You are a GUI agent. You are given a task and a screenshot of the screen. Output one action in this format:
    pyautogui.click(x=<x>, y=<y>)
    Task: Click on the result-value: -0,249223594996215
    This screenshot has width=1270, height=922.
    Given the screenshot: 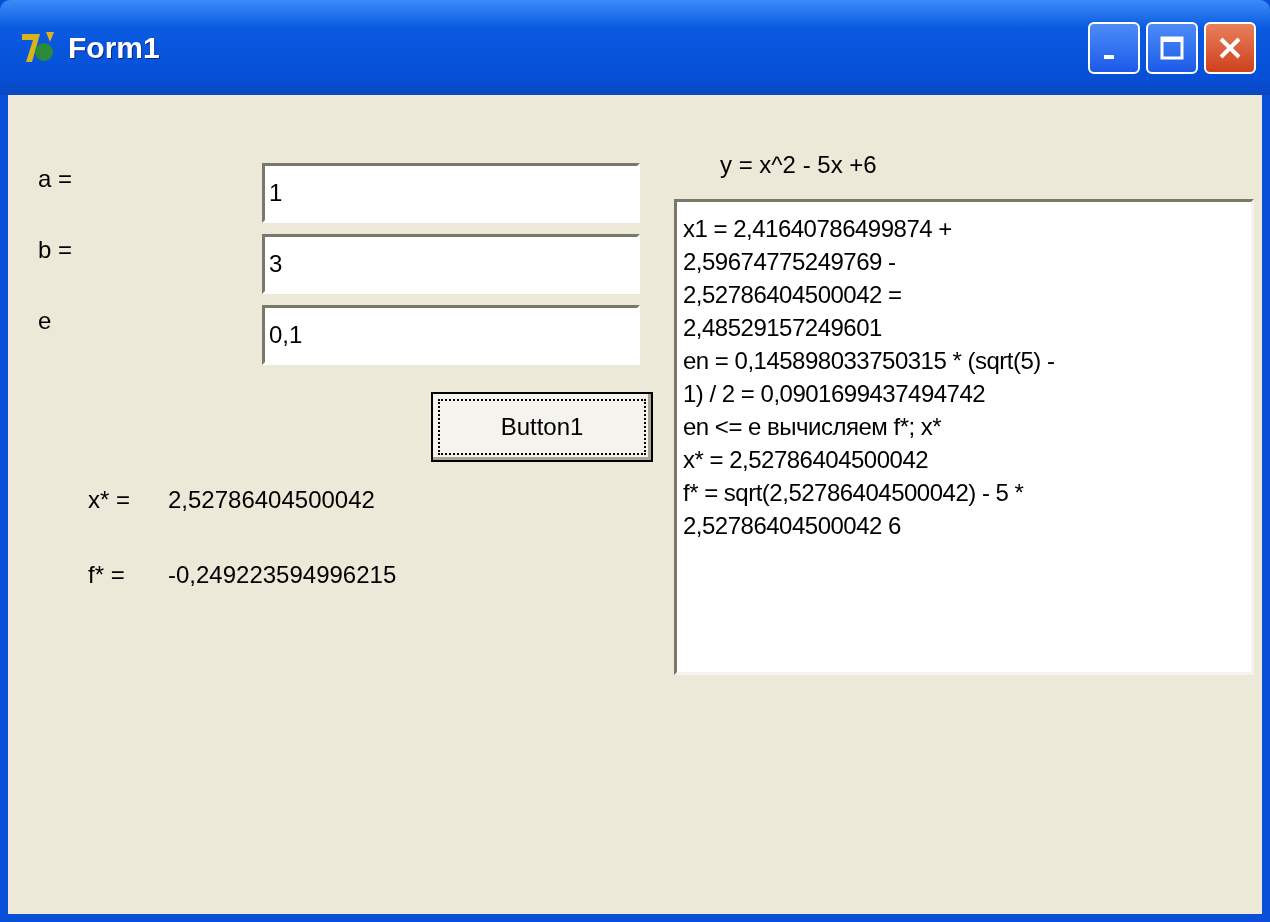 What is the action you would take?
    pyautogui.click(x=282, y=574)
    